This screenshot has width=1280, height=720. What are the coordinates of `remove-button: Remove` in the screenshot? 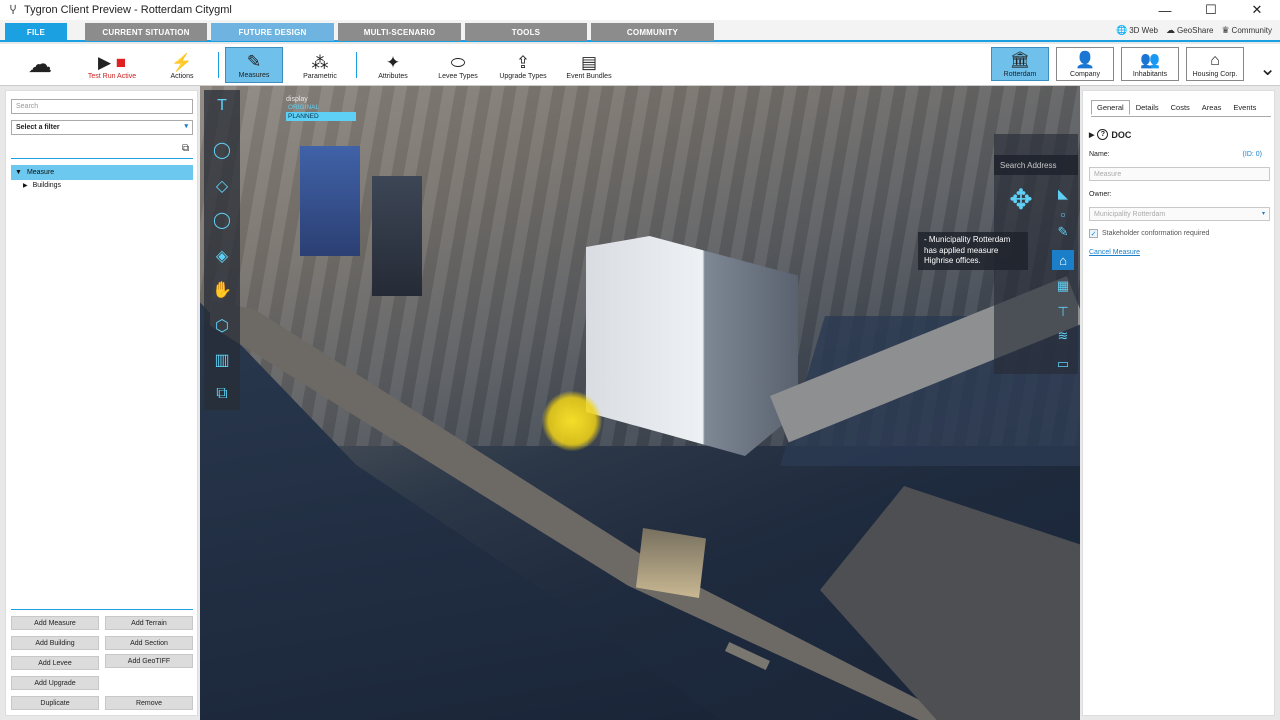 It's located at (149, 703).